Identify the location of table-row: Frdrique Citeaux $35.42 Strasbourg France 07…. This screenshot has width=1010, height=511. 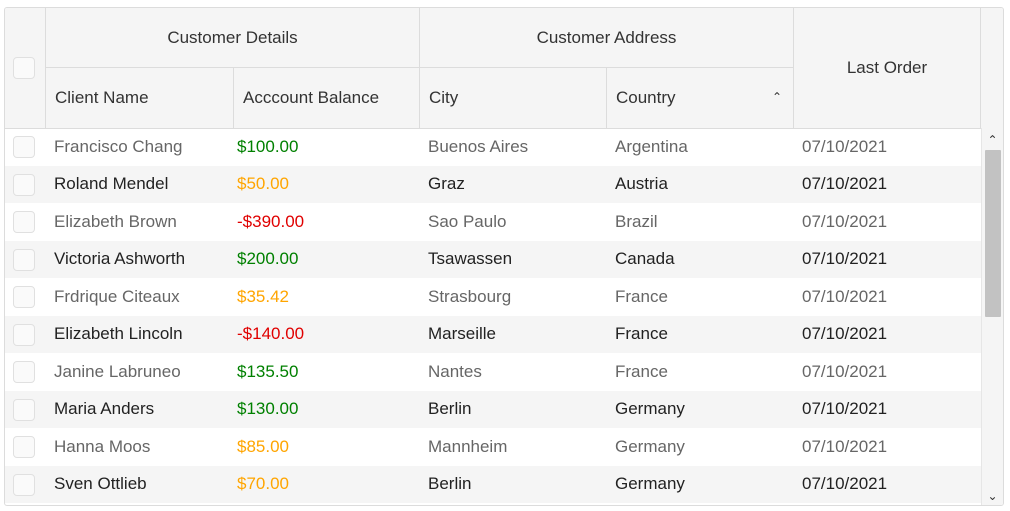
(493, 297).